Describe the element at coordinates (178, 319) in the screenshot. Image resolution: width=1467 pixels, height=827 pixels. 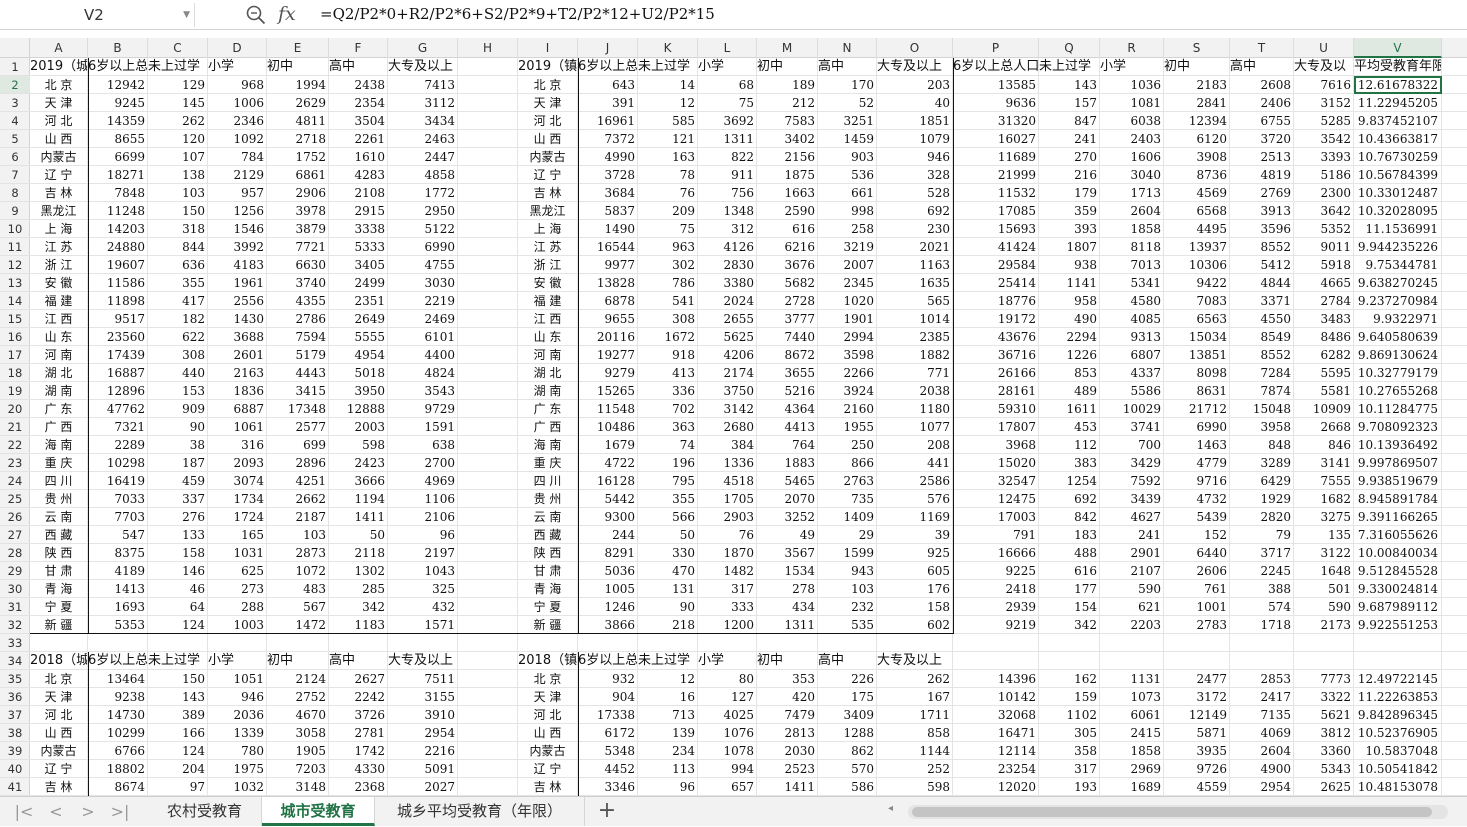
I see `cell-c15: 182` at that location.